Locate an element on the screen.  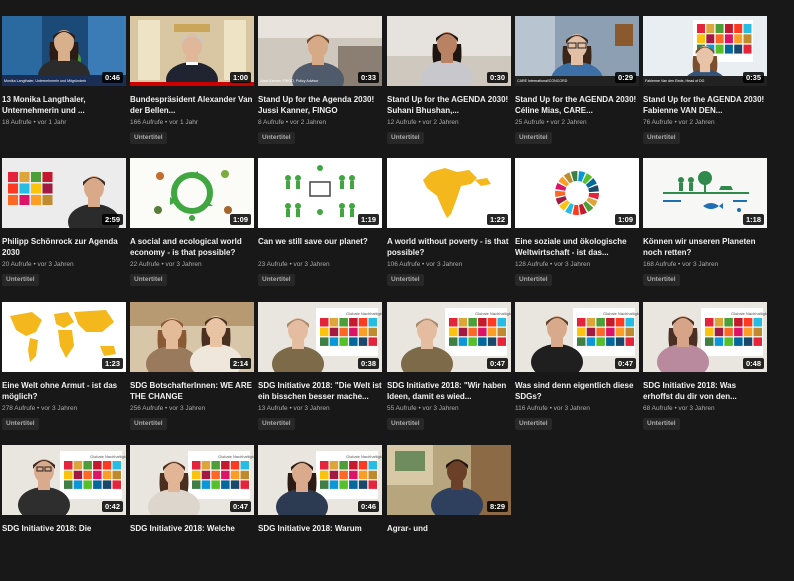
video-duration: 2:59 is located at coordinates (112, 219).